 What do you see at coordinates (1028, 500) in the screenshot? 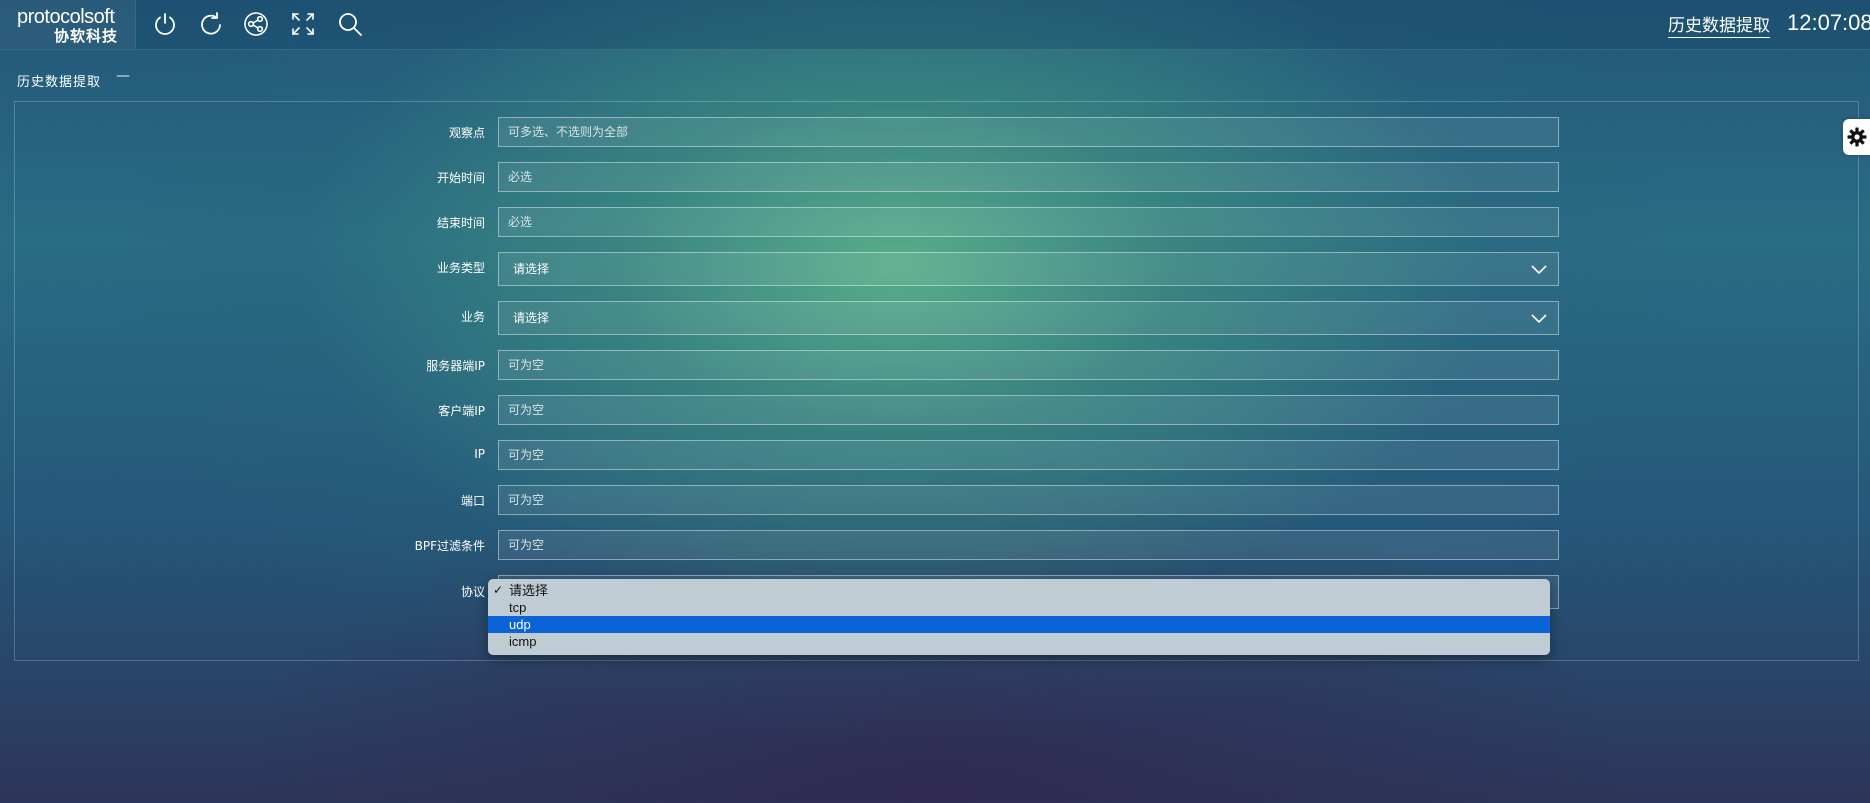
I see `port-input: 可为空` at bounding box center [1028, 500].